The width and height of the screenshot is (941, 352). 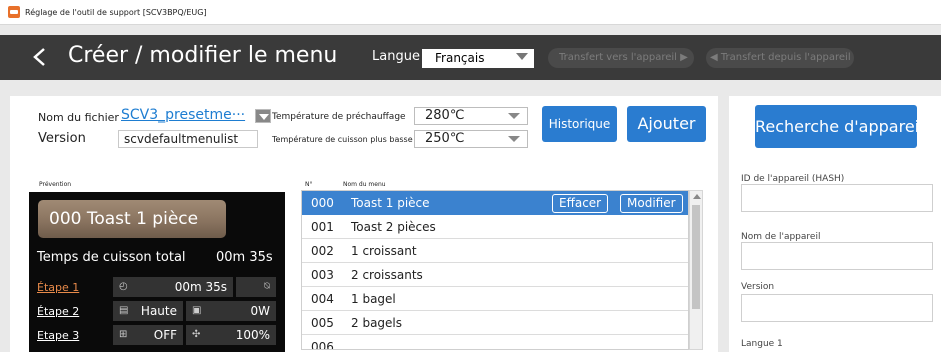 I want to click on step-2-heat: ▤ Haute, so click(x=148, y=311).